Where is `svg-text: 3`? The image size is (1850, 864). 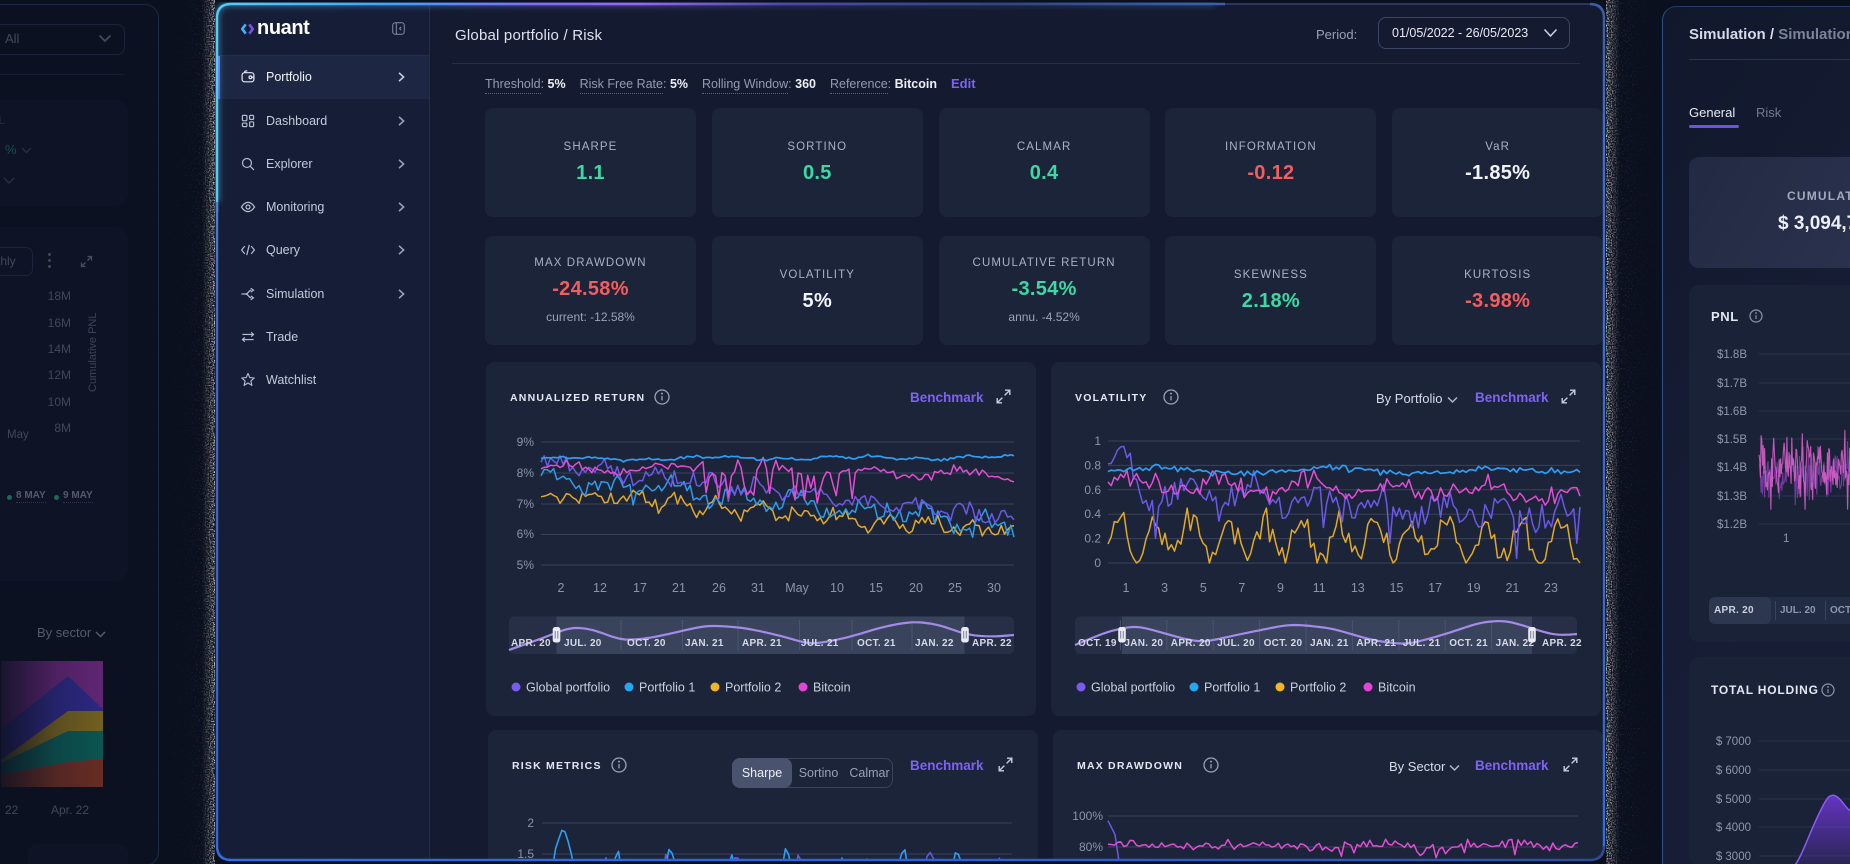
svg-text: 3 is located at coordinates (1164, 588).